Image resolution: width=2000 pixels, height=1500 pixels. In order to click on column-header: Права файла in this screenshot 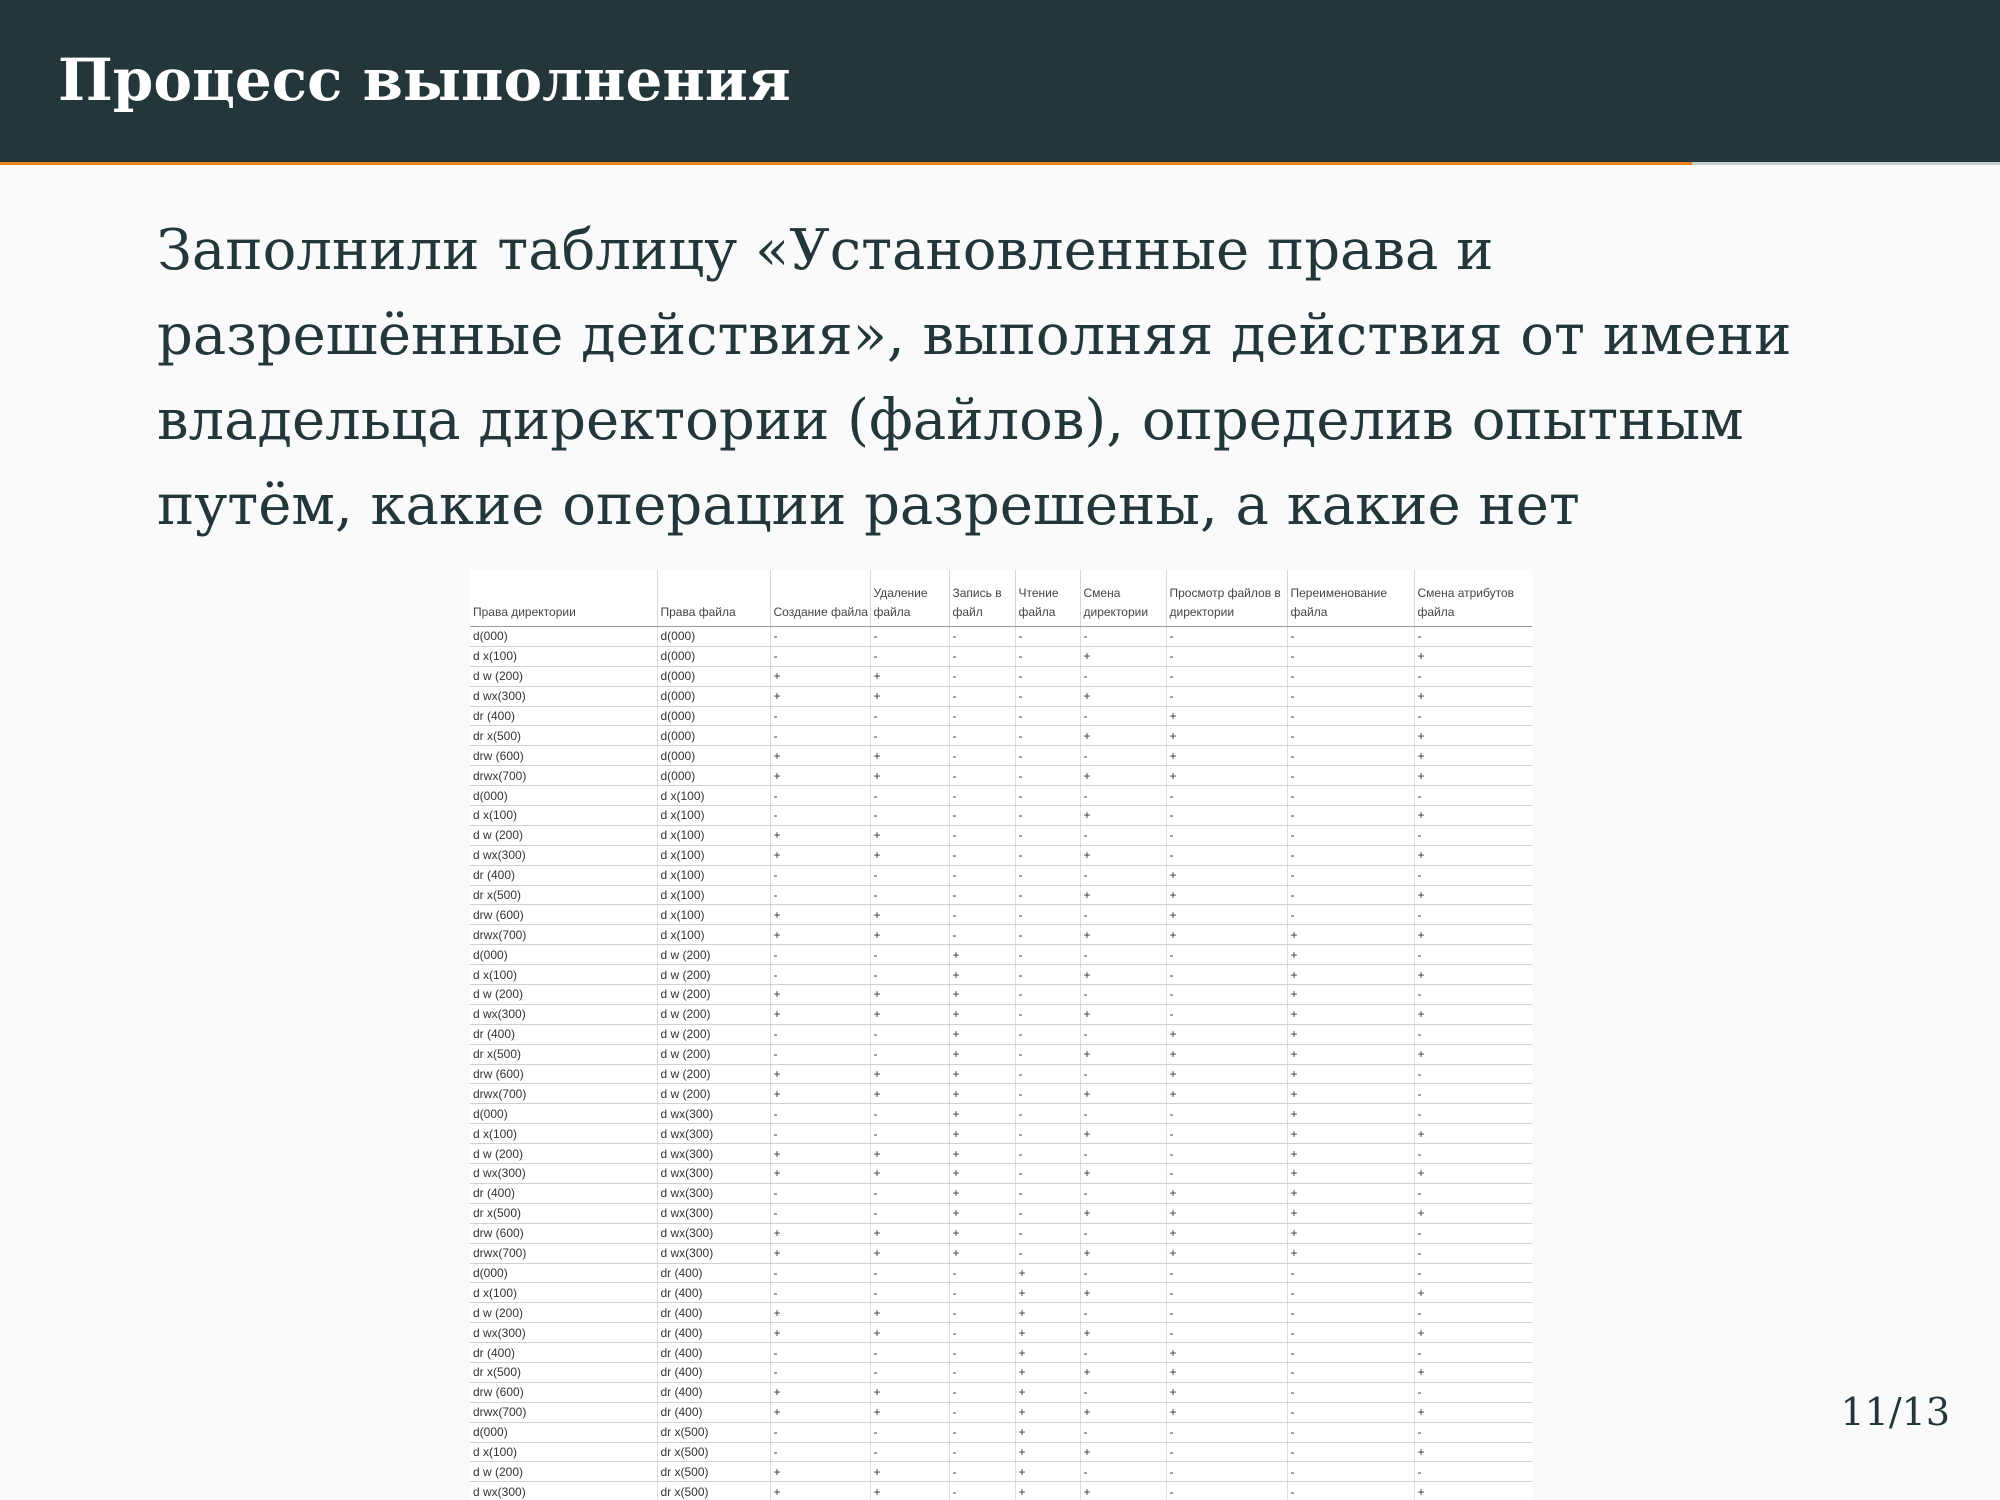, I will do `click(714, 598)`.